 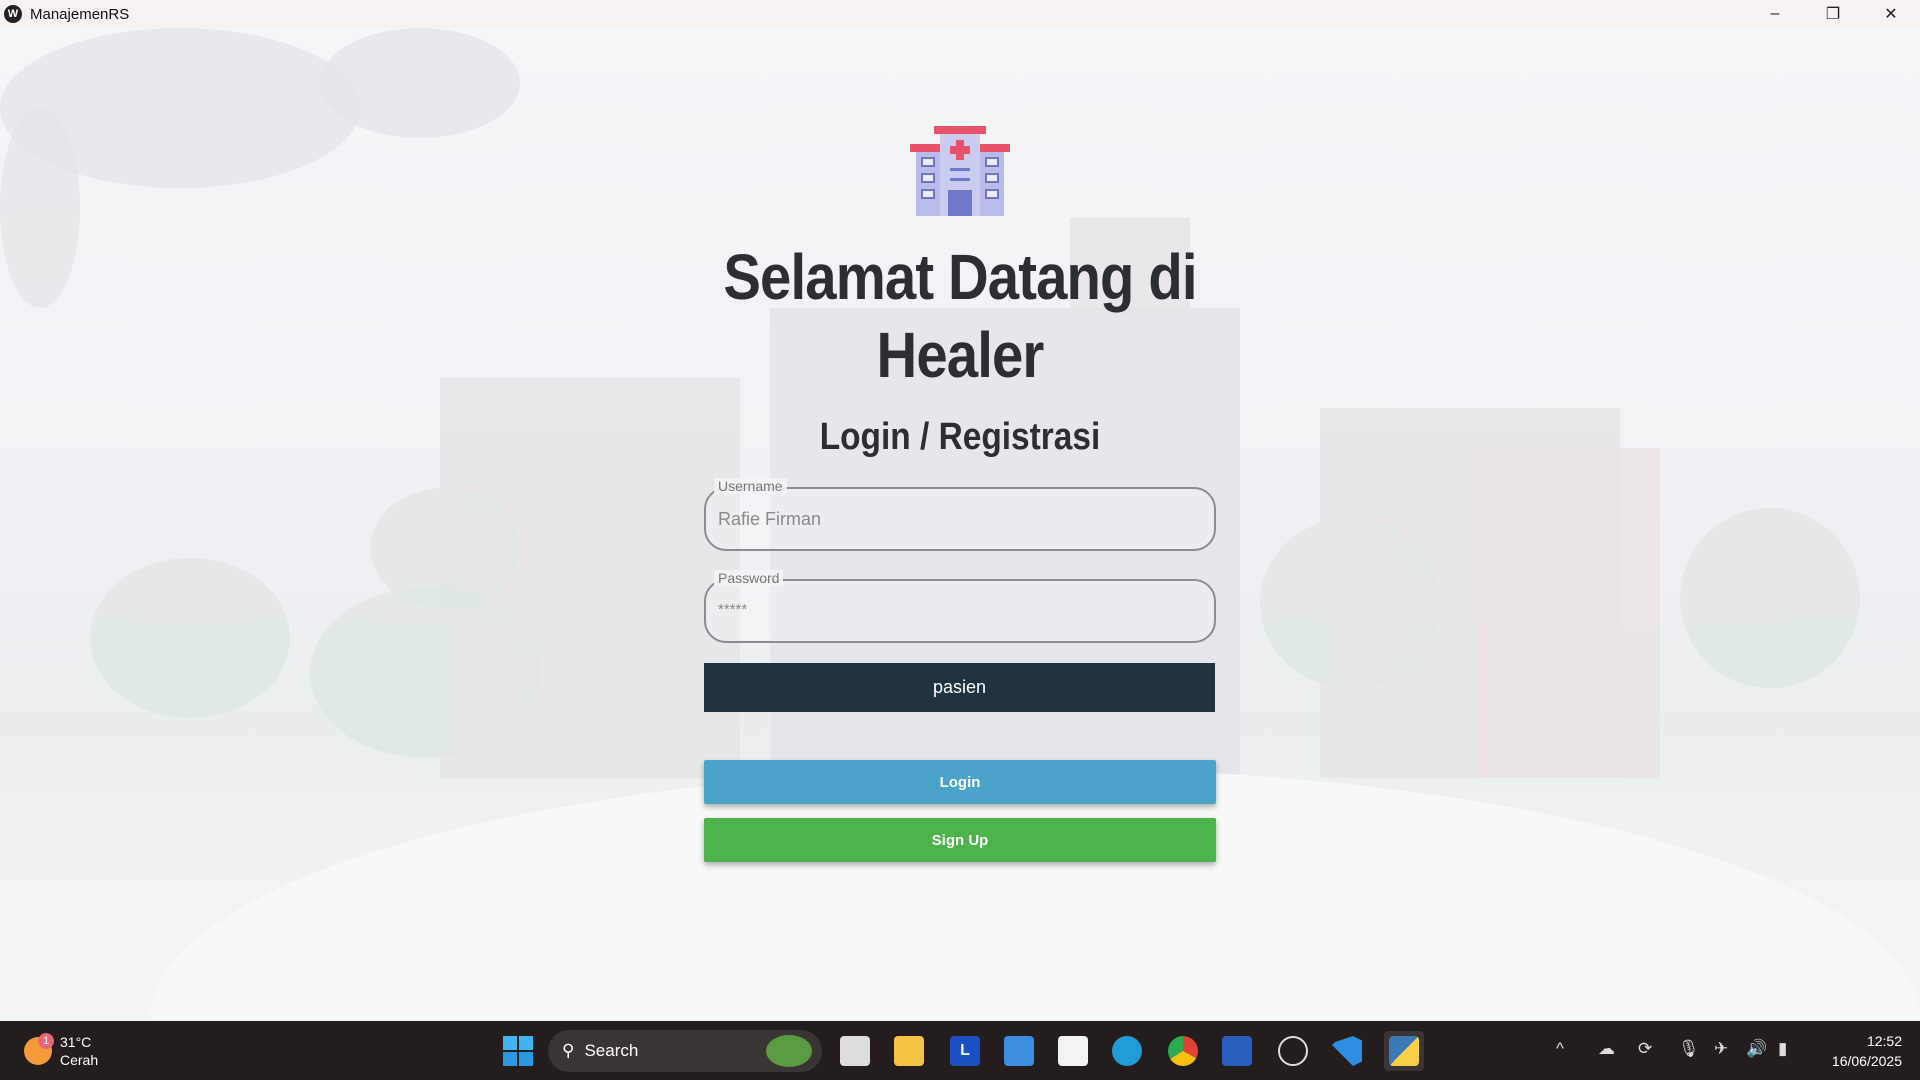 I want to click on python-app-button, so click(x=1404, y=1051).